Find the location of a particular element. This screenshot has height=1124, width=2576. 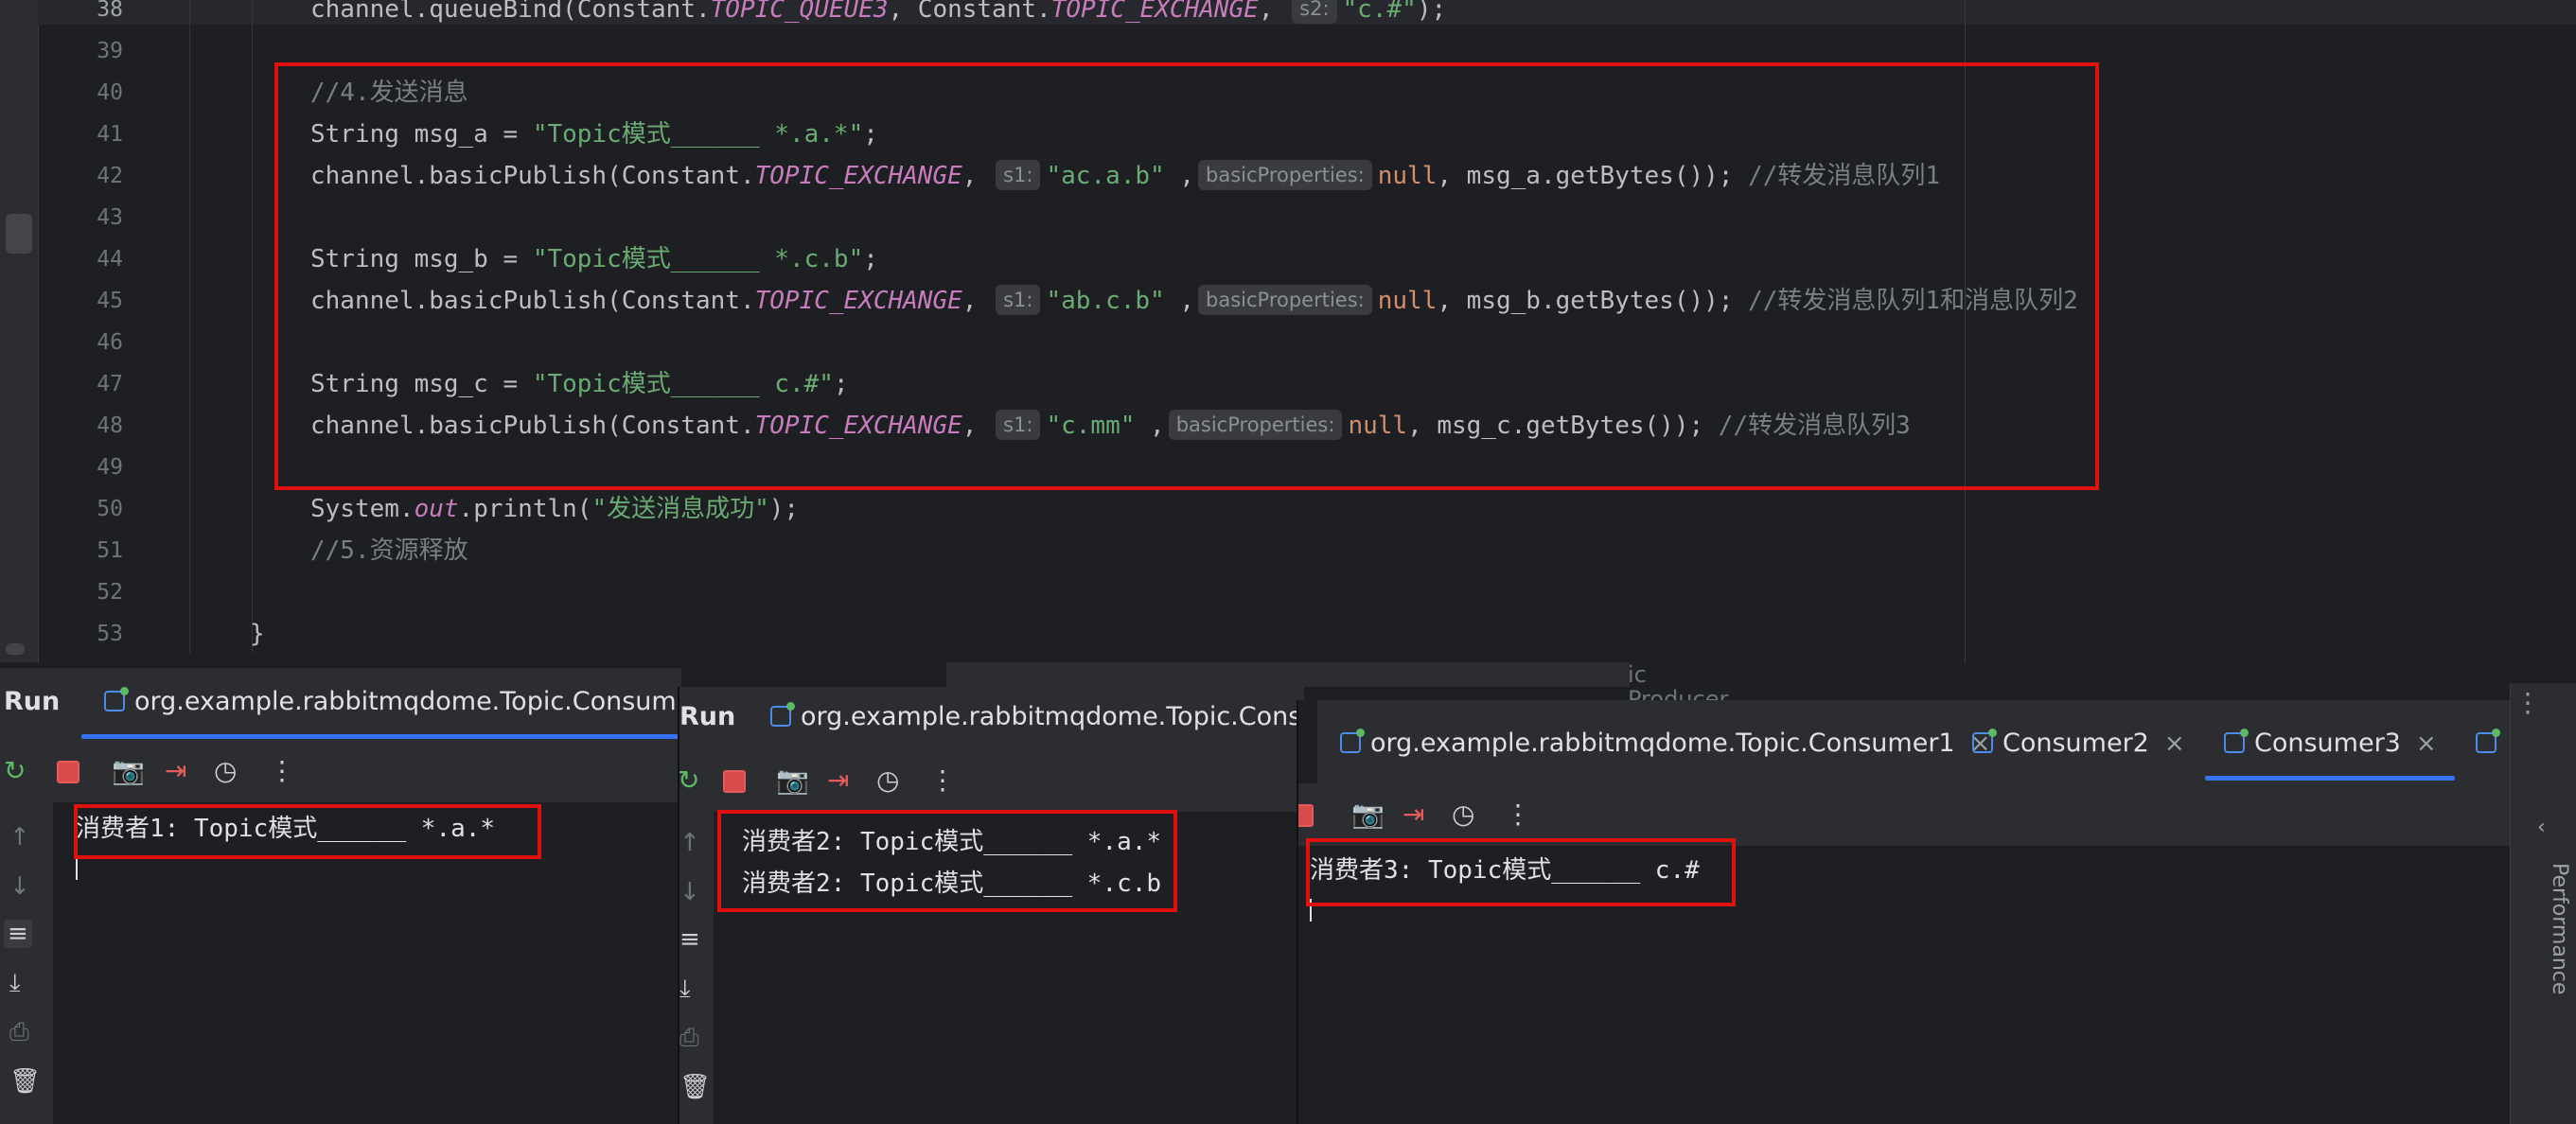

right-tool-strip: ⋮ ‹ Performance is located at coordinates (2543, 903).